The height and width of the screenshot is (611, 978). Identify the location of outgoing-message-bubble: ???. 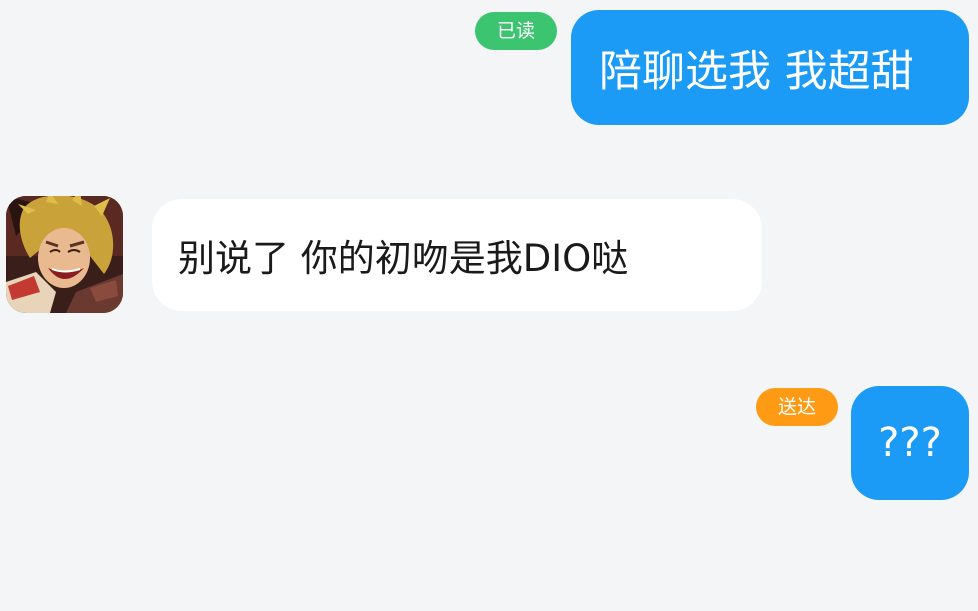
(910, 443).